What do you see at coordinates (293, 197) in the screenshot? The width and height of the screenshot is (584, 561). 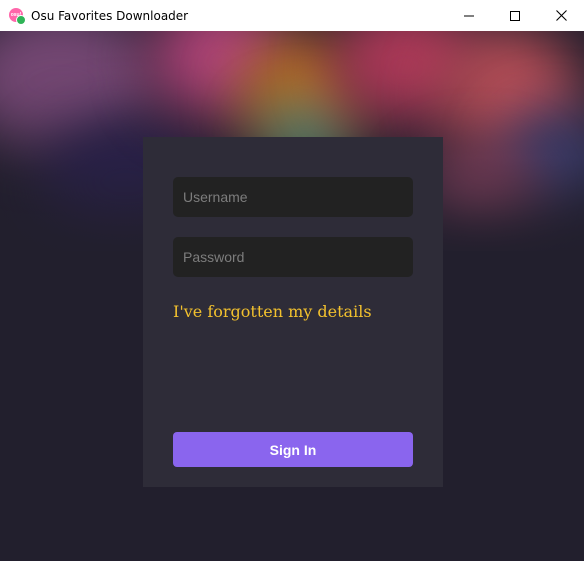 I see `username-input` at bounding box center [293, 197].